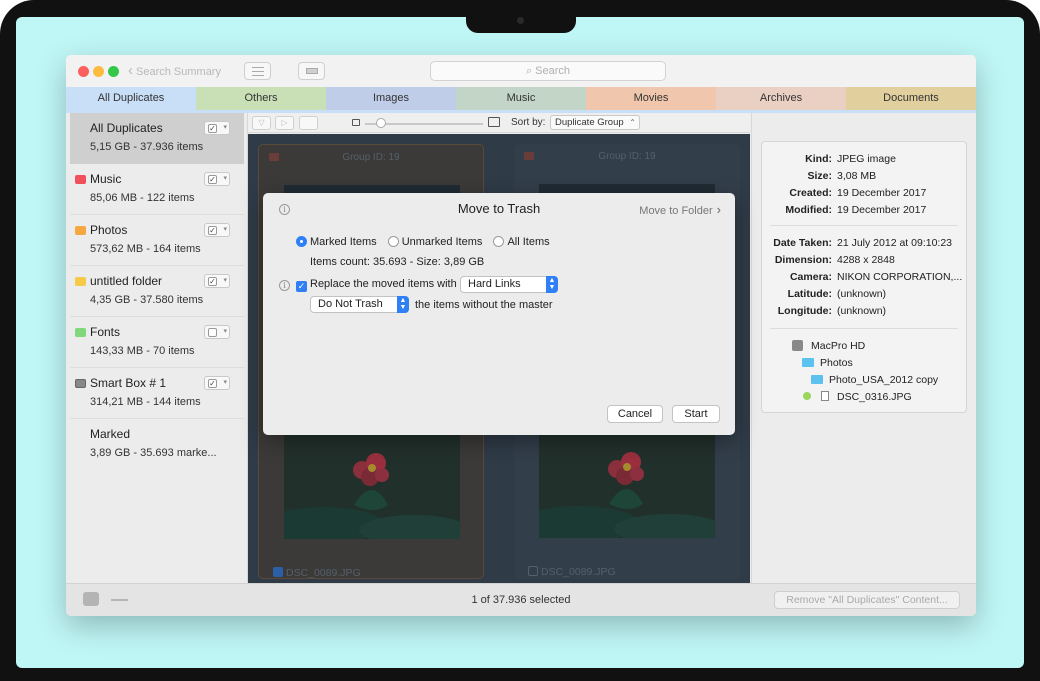  Describe the element at coordinates (131, 98) in the screenshot. I see `tab-all-duplicates: All Duplicates` at that location.